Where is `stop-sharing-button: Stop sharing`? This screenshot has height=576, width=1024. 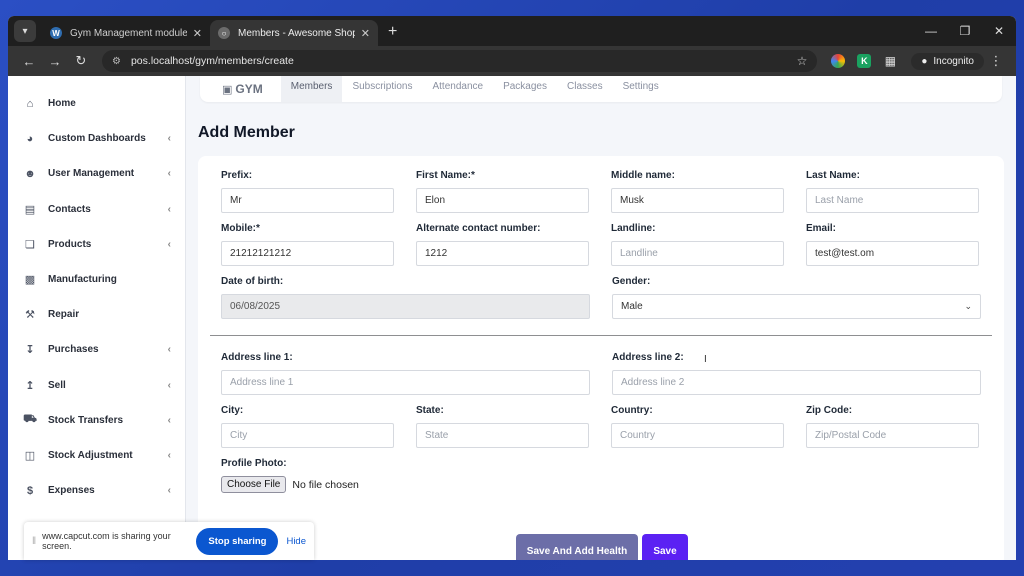 stop-sharing-button: Stop sharing is located at coordinates (237, 541).